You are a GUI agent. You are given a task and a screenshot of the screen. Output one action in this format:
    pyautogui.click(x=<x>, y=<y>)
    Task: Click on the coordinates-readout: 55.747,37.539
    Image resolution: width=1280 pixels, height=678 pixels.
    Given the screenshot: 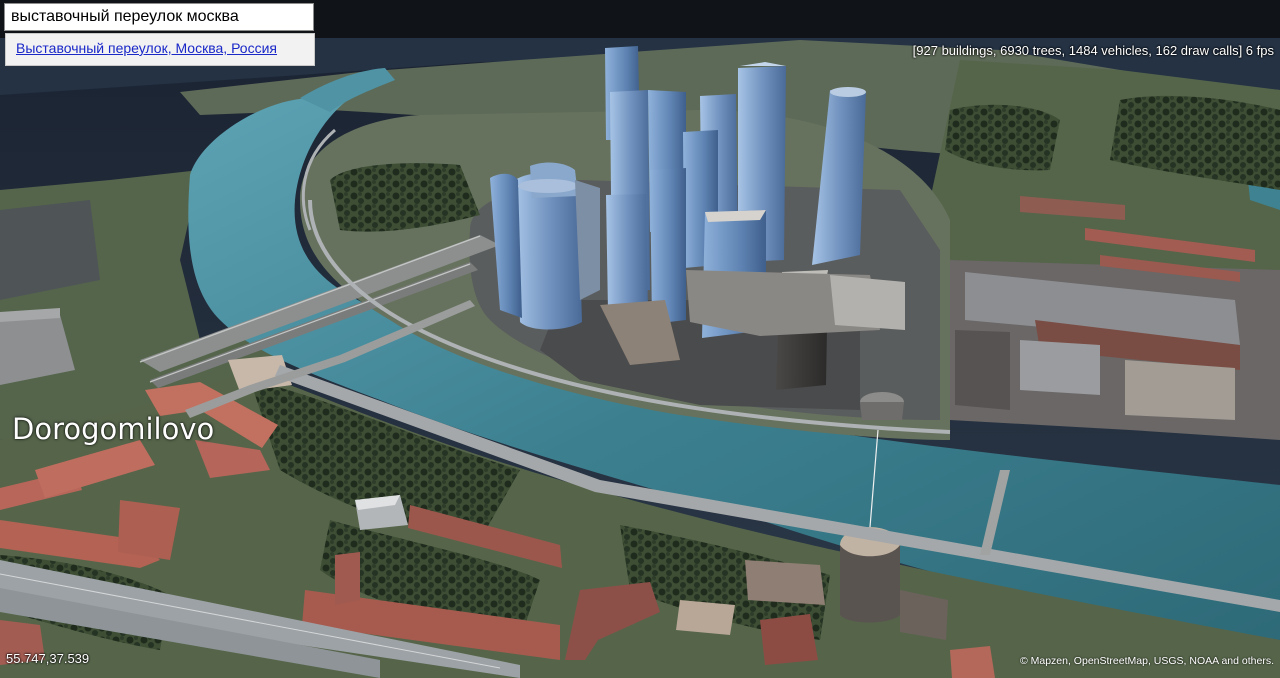 What is the action you would take?
    pyautogui.click(x=48, y=658)
    